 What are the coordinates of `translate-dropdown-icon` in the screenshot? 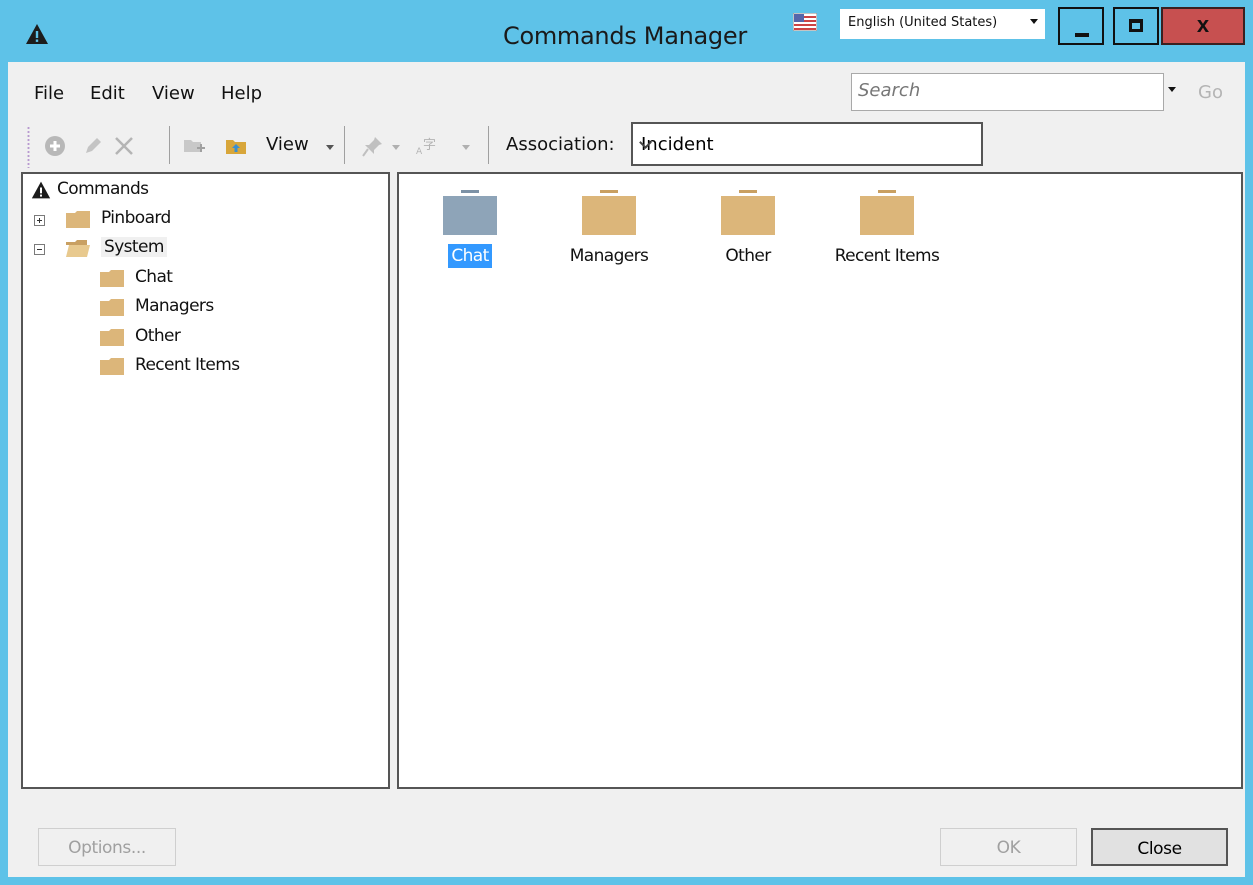 It's located at (466, 147).